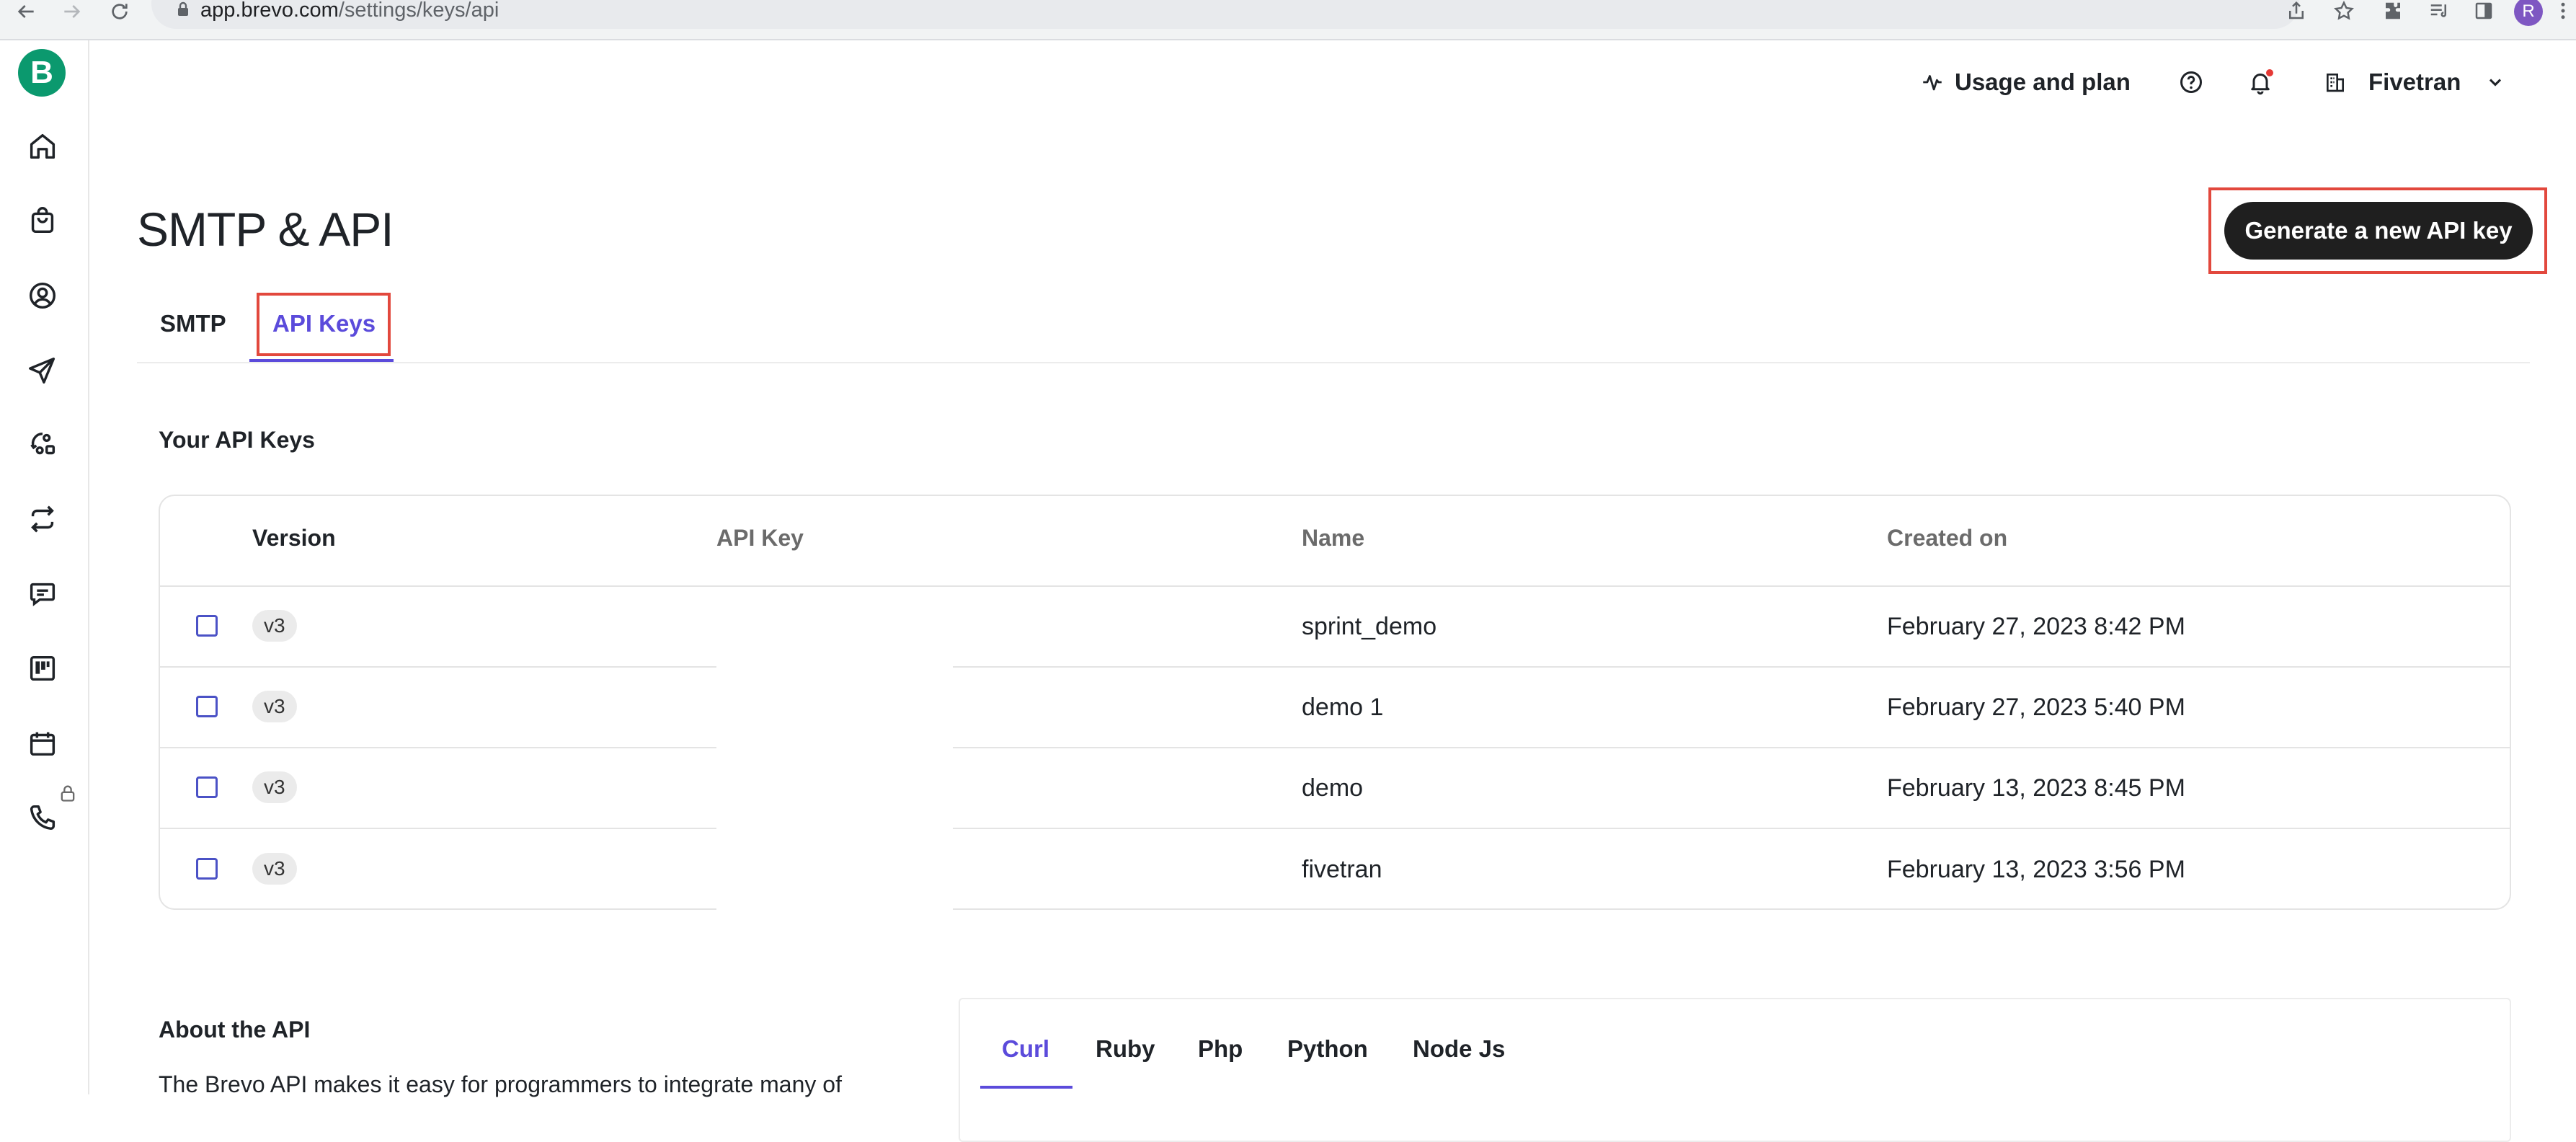 This screenshot has width=2576, height=1142. I want to click on usage-and-plan-link: Usage and plan, so click(2025, 82).